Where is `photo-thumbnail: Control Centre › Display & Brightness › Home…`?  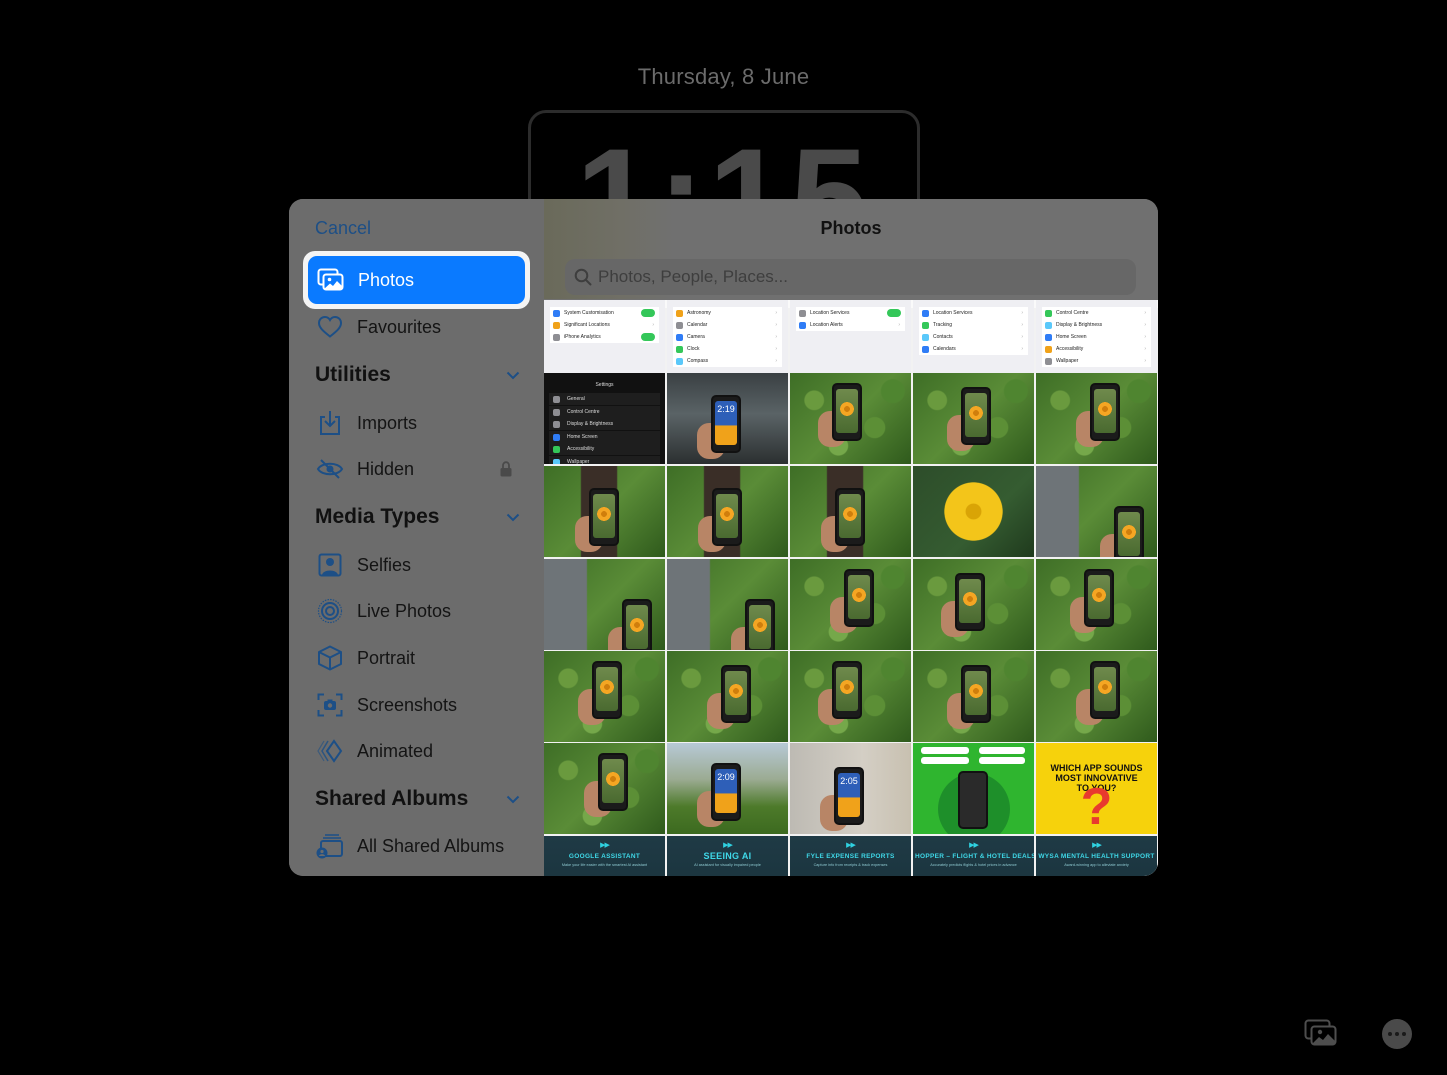 photo-thumbnail: Control Centre › Display & Brightness › Home… is located at coordinates (1096, 336).